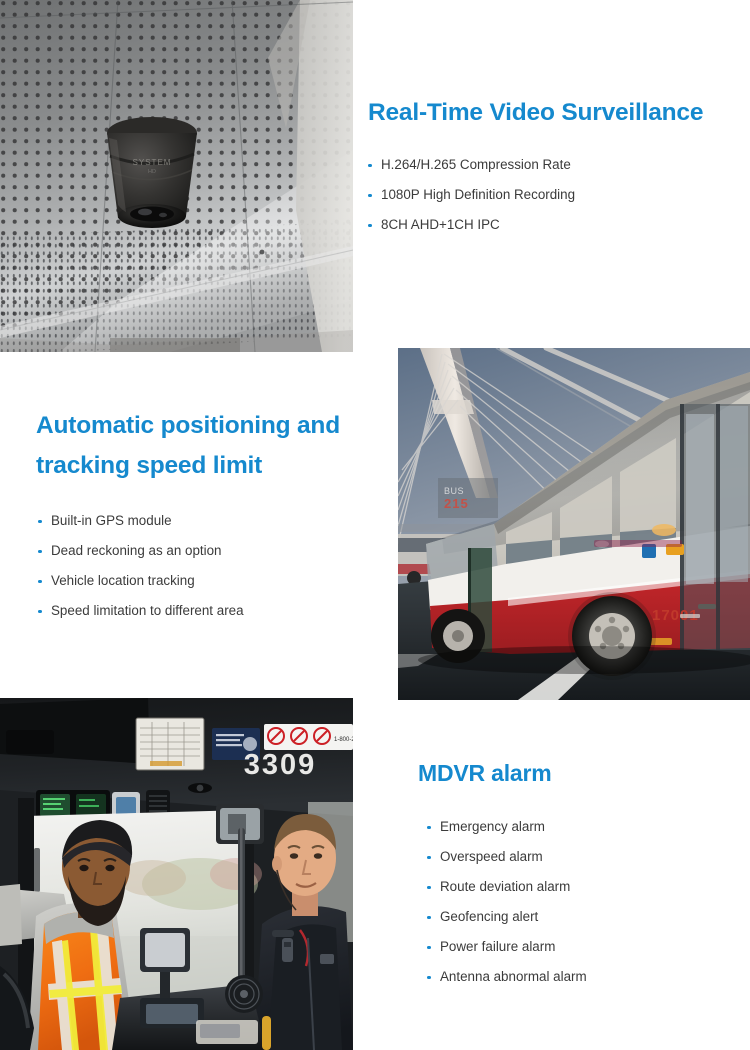  I want to click on bullet-text: H.264/H.265 Compression Rate, so click(476, 164).